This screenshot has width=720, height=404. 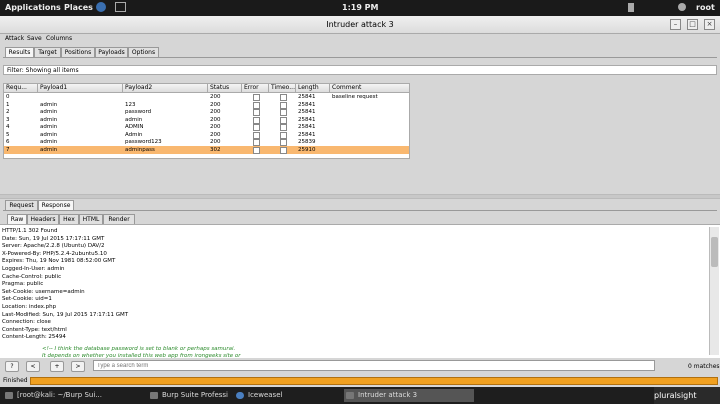 I want to click on error-checkbox, so click(x=256, y=150).